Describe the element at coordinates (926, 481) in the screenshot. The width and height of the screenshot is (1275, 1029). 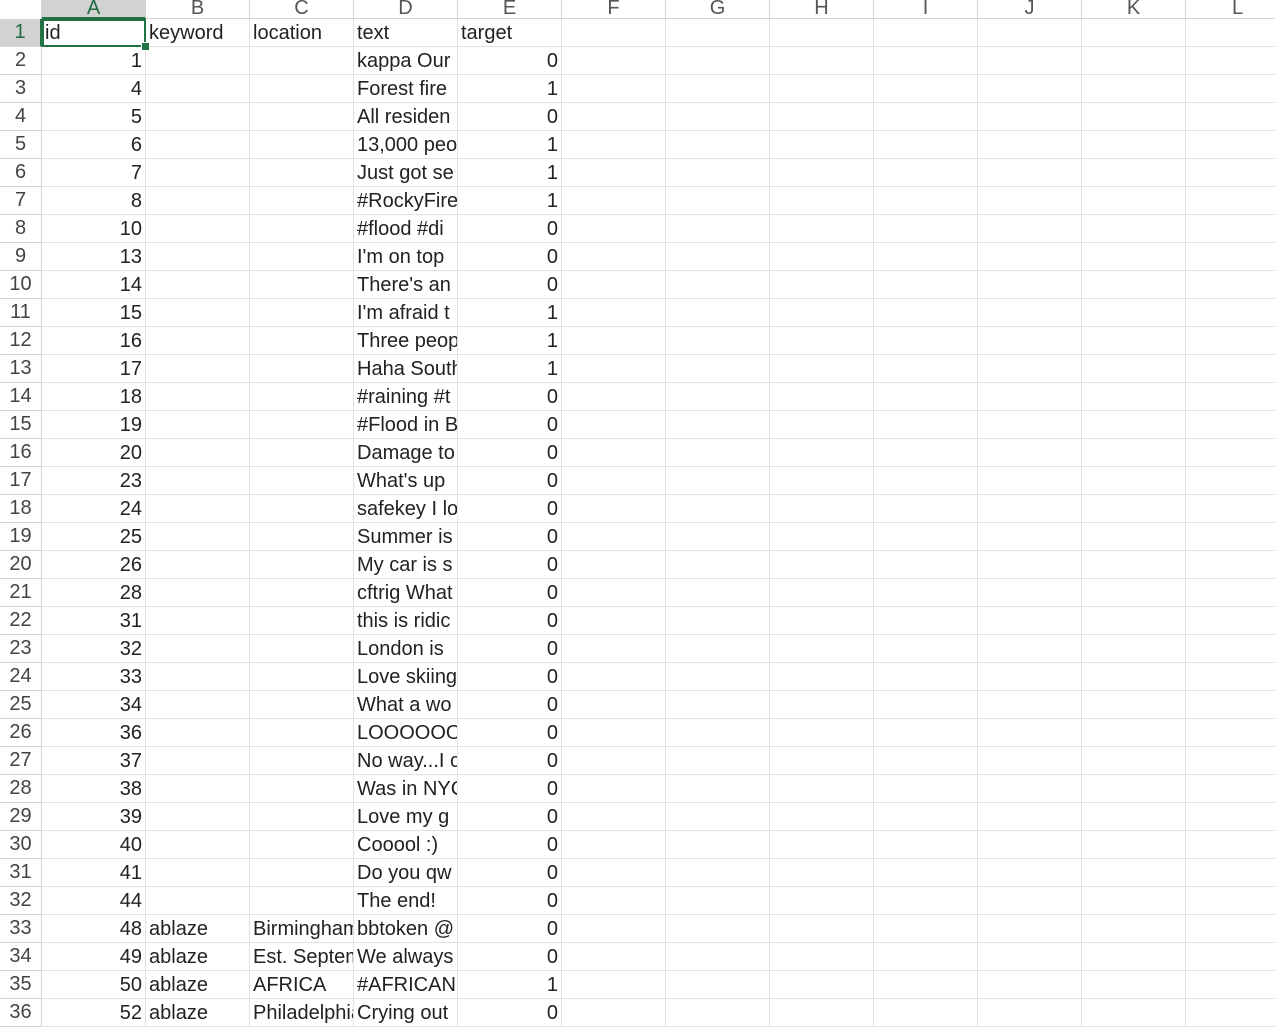
I see `cell-i17` at that location.